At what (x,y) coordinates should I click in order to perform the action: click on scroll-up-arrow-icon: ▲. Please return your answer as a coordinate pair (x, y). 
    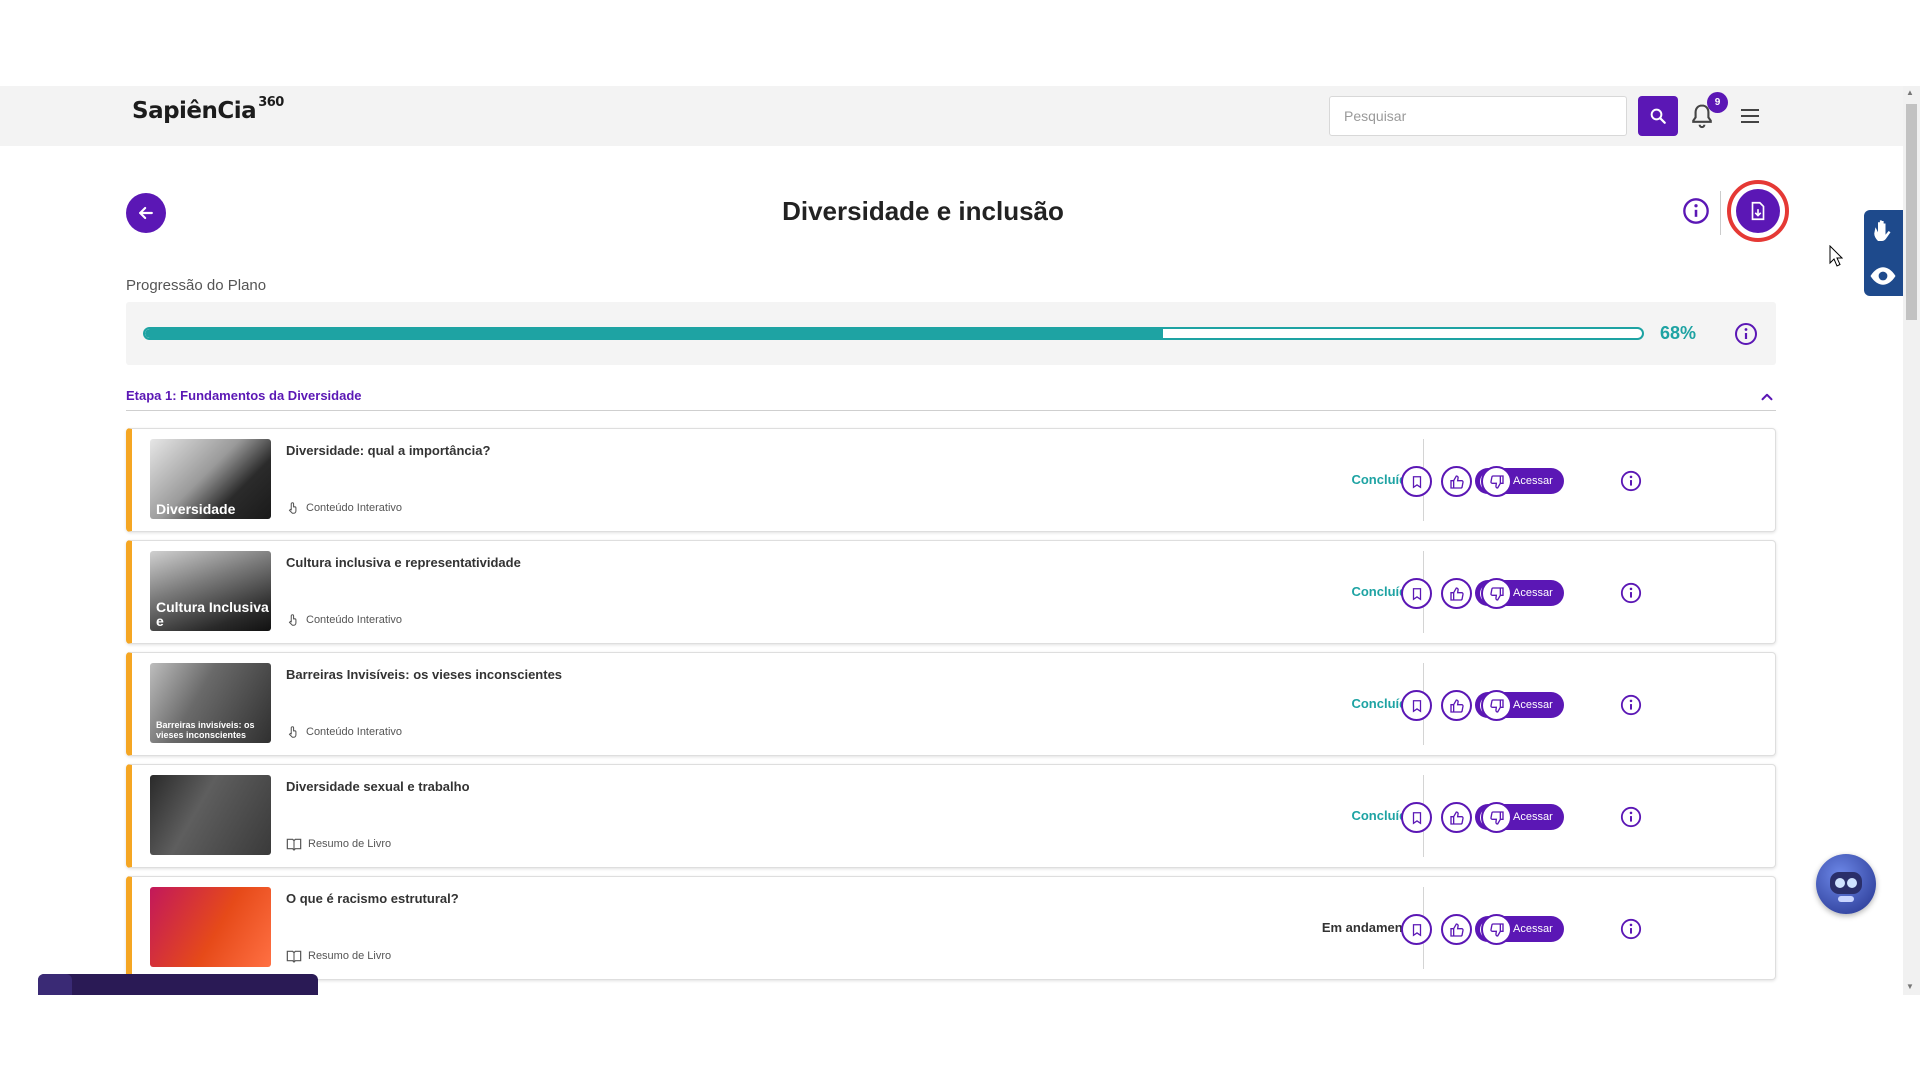
    Looking at the image, I should click on (1910, 92).